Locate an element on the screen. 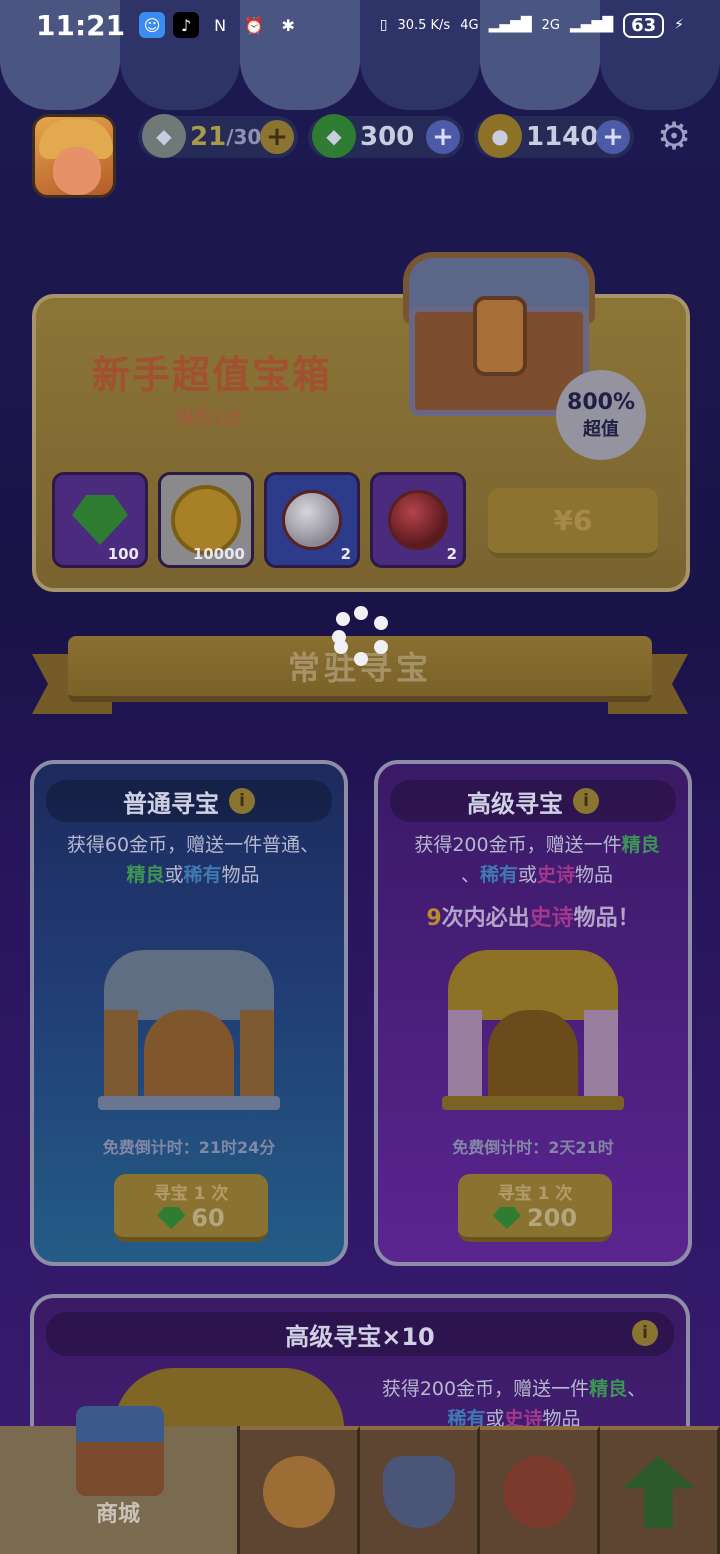  signal-bars-2-icon: ▂▄▆█ is located at coordinates (592, 25).